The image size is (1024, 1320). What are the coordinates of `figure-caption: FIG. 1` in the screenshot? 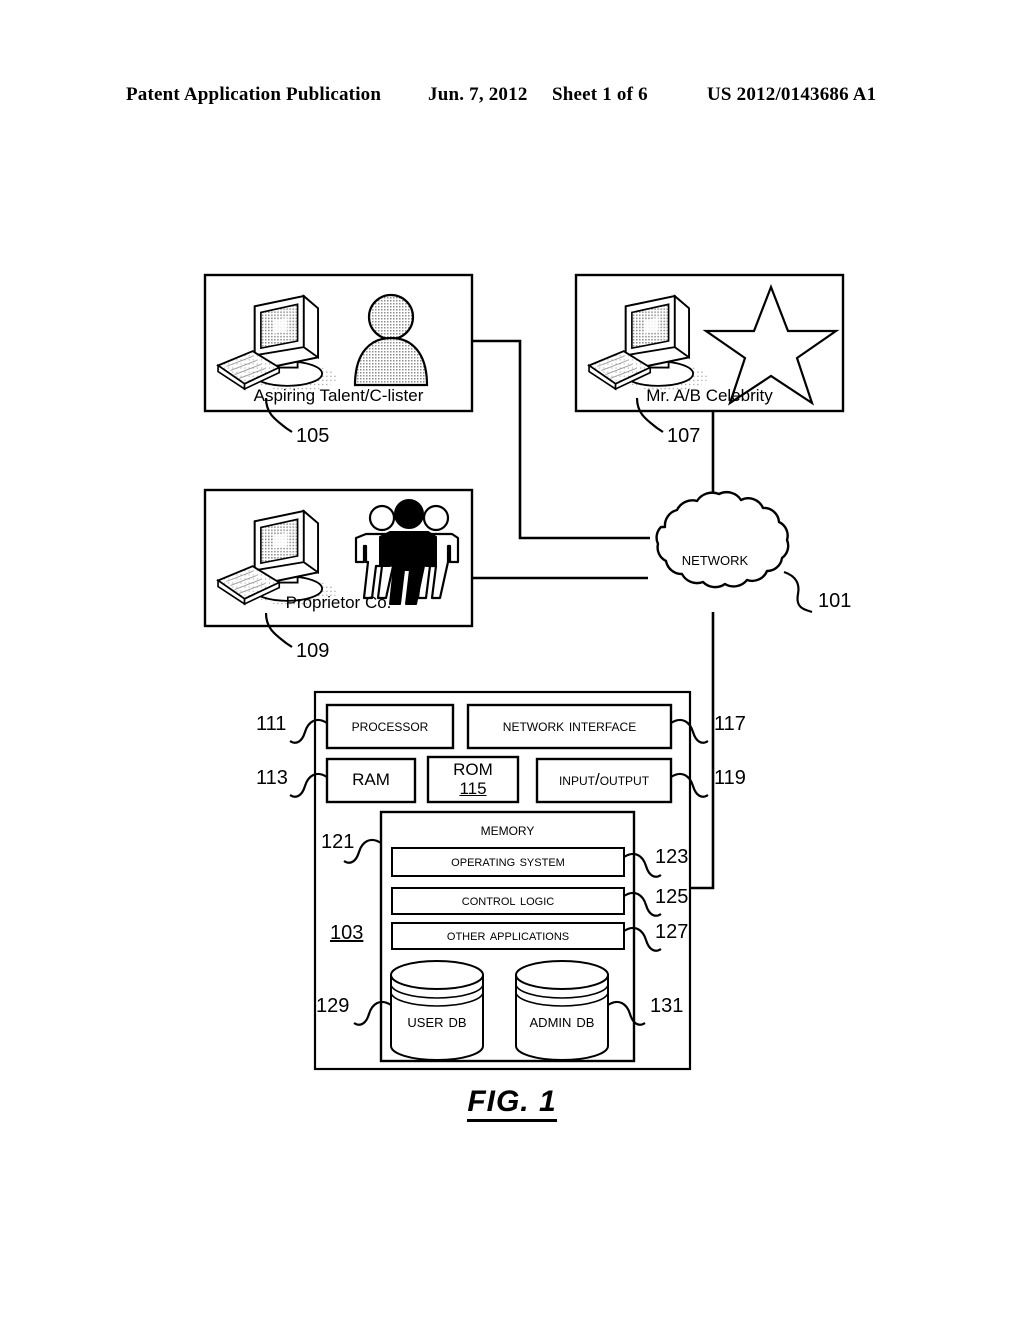 It's located at (512, 1103).